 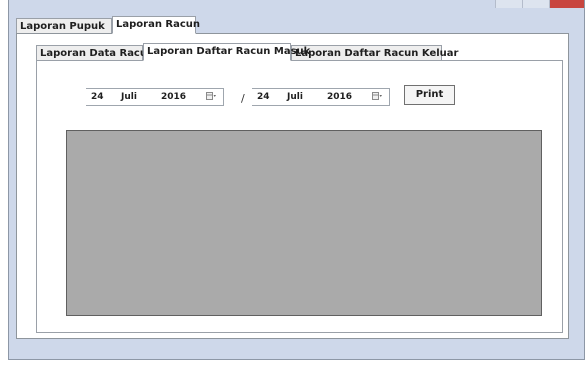 I want to click on close-button, so click(x=566, y=4).